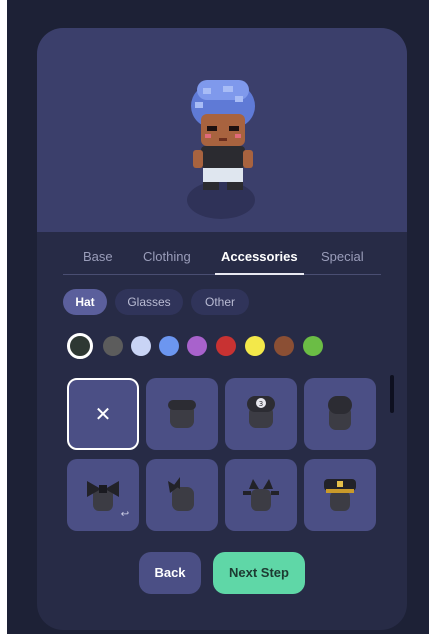 The image size is (437, 634). Describe the element at coordinates (125, 514) in the screenshot. I see `return-icon: ↩` at that location.